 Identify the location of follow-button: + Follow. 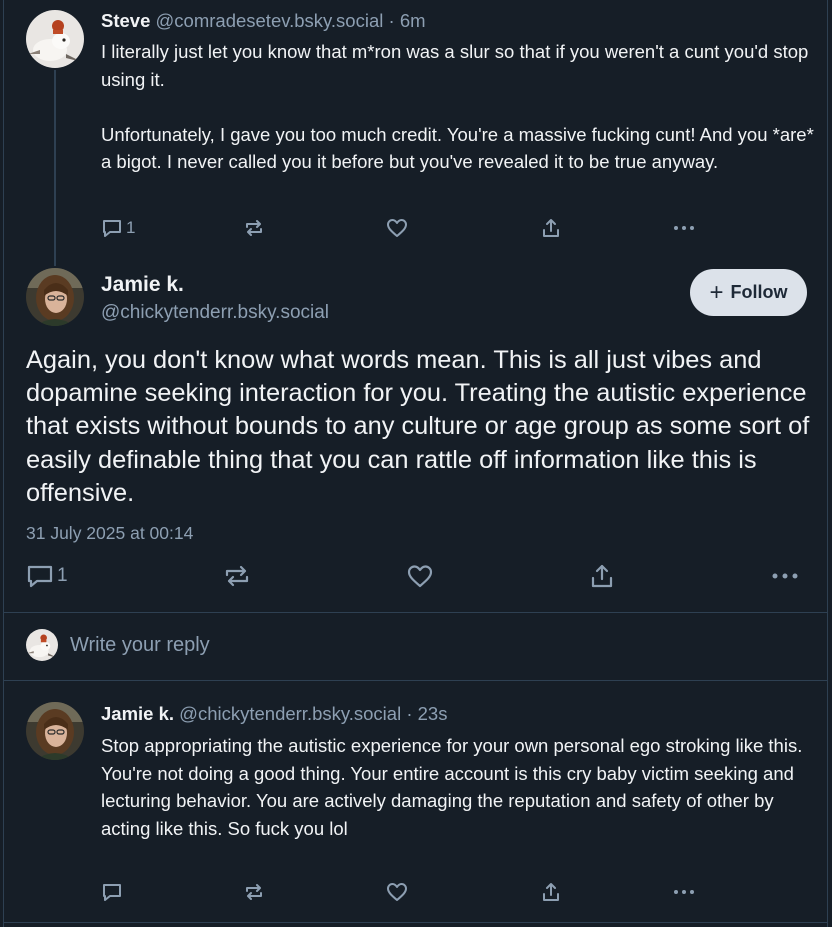
(748, 292).